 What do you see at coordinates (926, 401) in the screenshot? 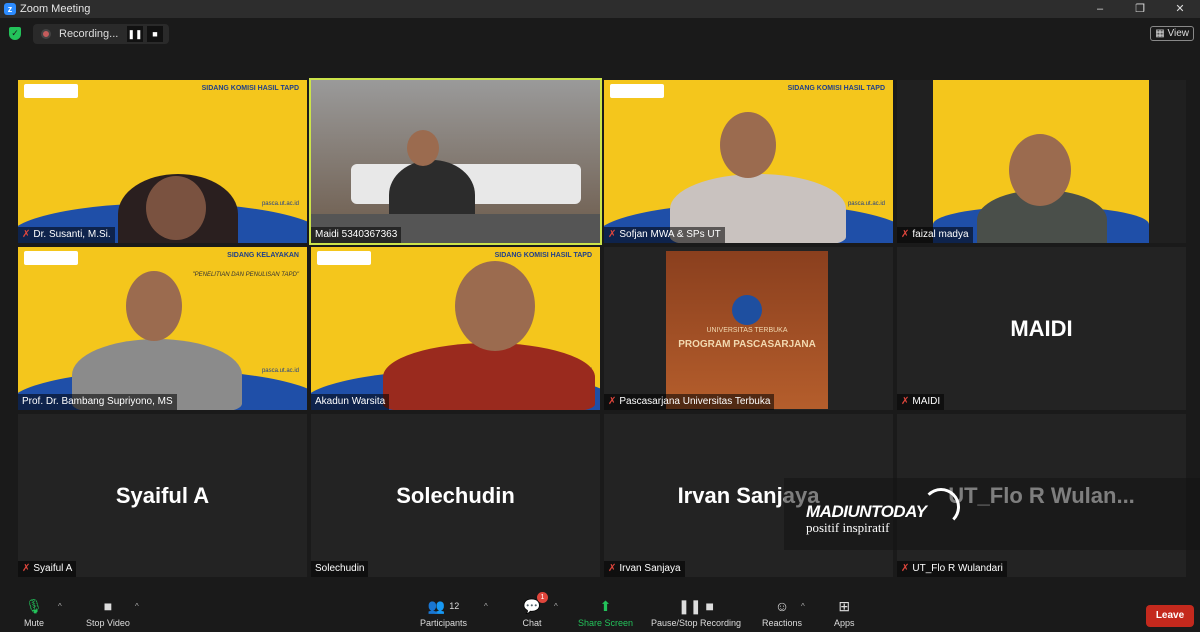
I see `participant-name: MAIDI` at bounding box center [926, 401].